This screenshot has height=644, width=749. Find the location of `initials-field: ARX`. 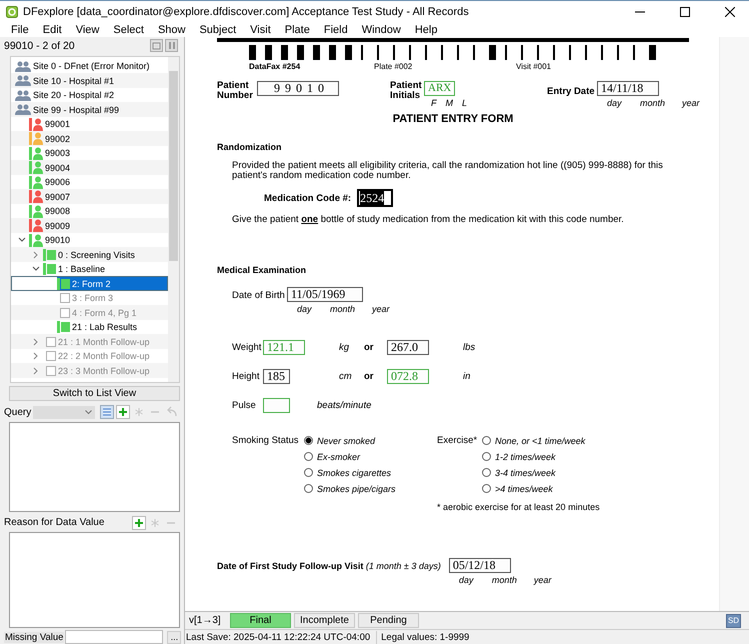

initials-field: ARX is located at coordinates (439, 88).